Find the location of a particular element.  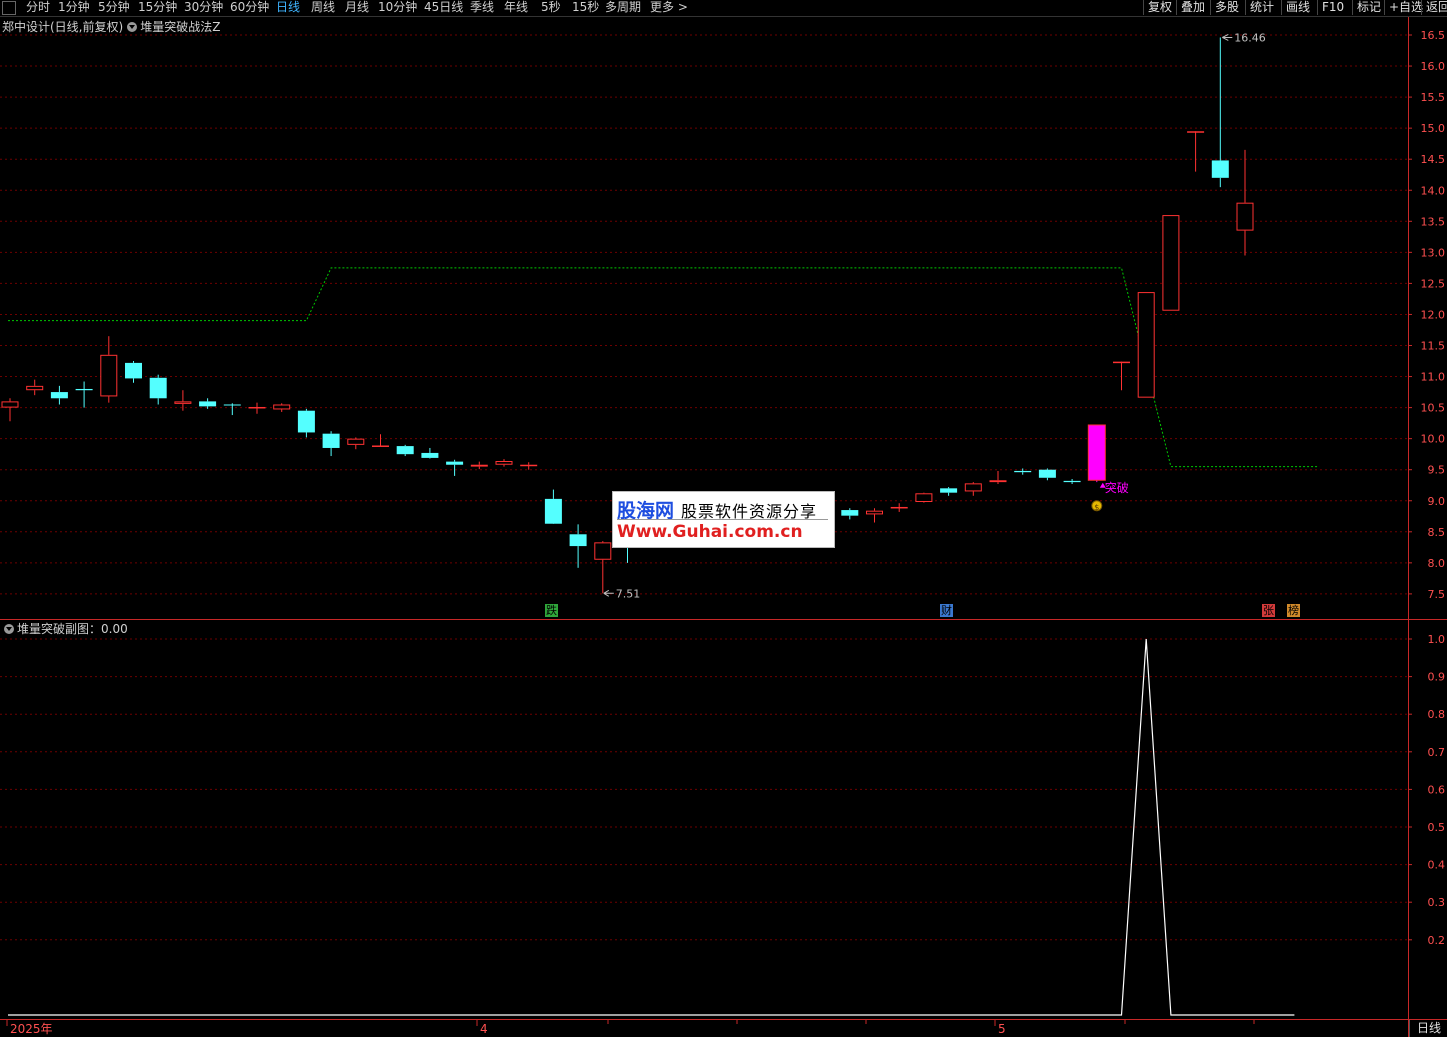

event-badge: 跌 is located at coordinates (551, 610).